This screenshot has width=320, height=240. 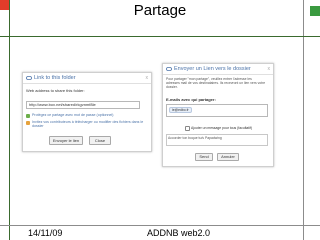 I want to click on link-dialog-header: Link to this folder x, so click(x=87, y=78).